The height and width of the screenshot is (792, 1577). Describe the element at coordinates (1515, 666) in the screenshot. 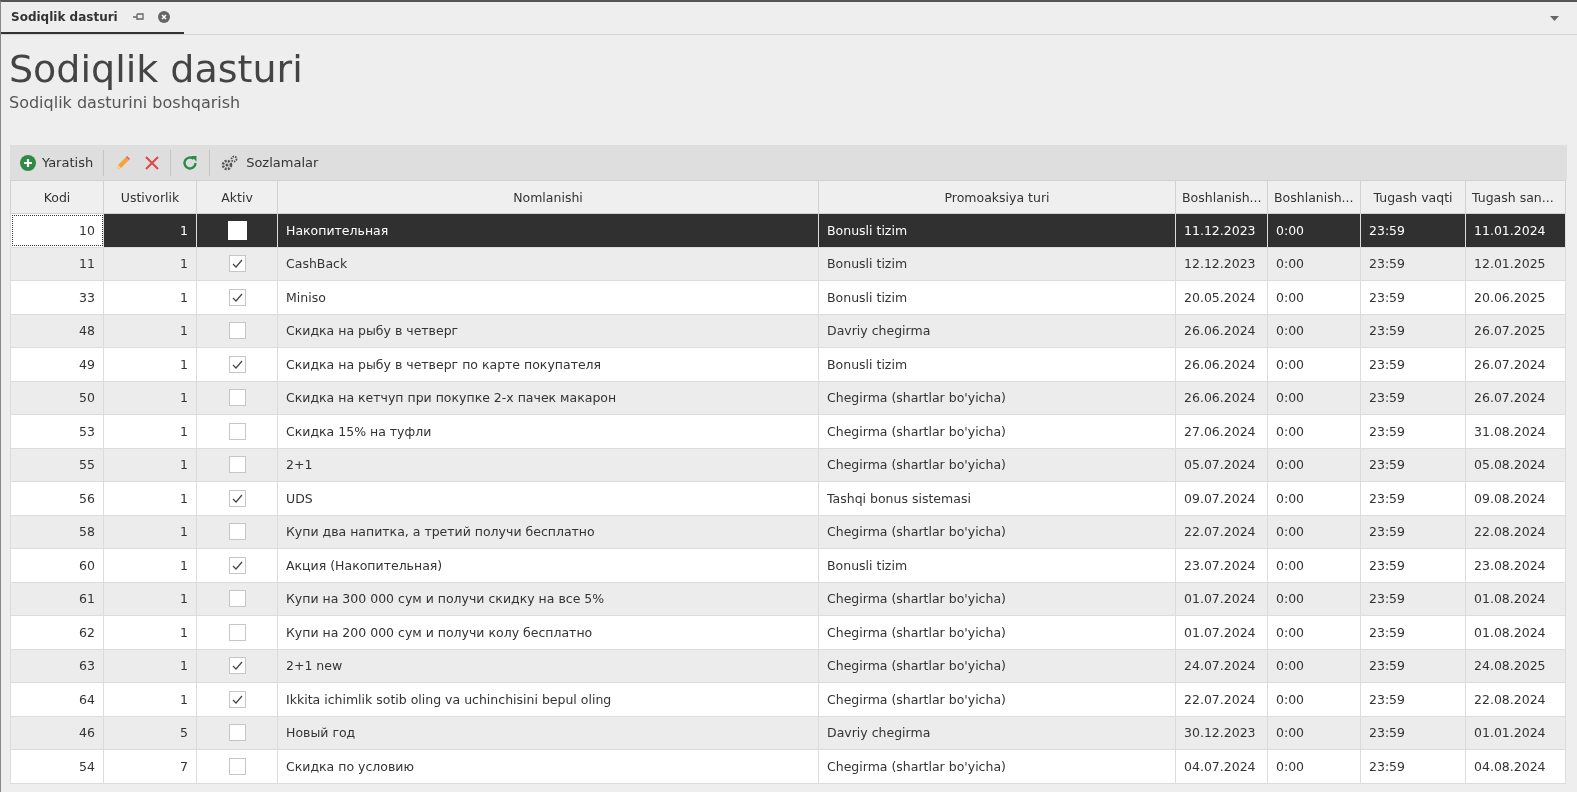

I see `table-cell: 24.08.2025` at that location.